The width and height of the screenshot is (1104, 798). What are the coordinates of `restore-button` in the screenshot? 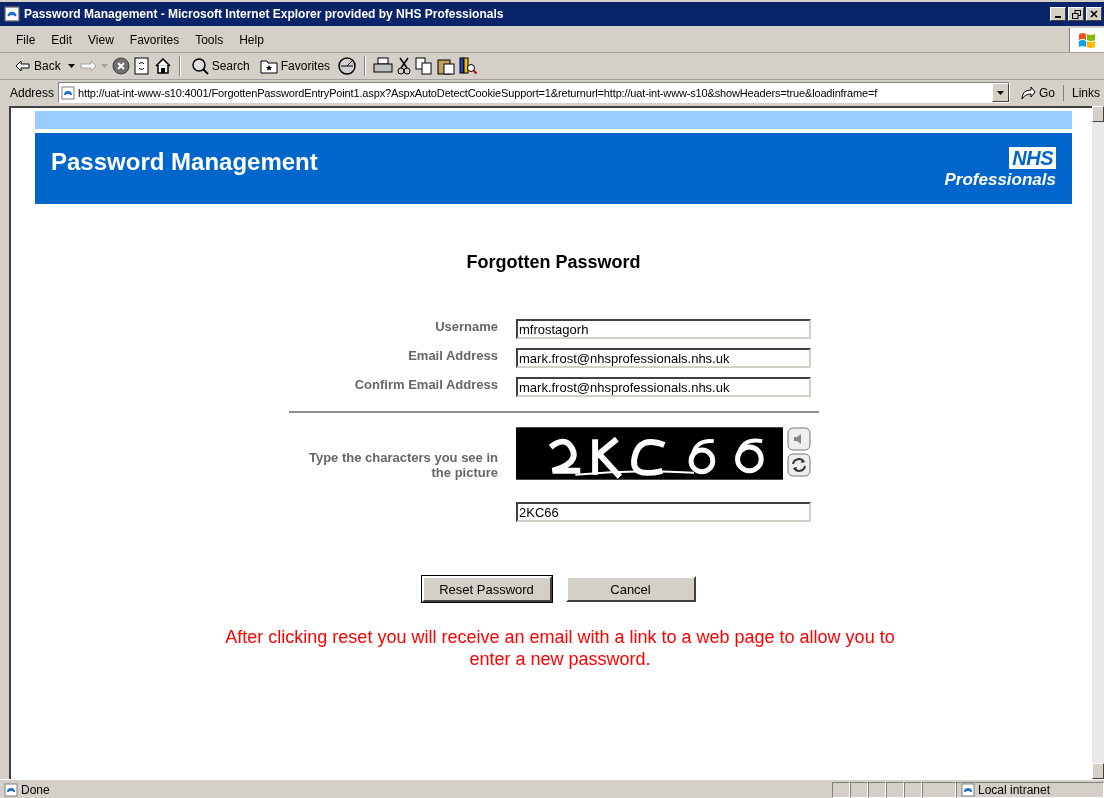 It's located at (1076, 14).